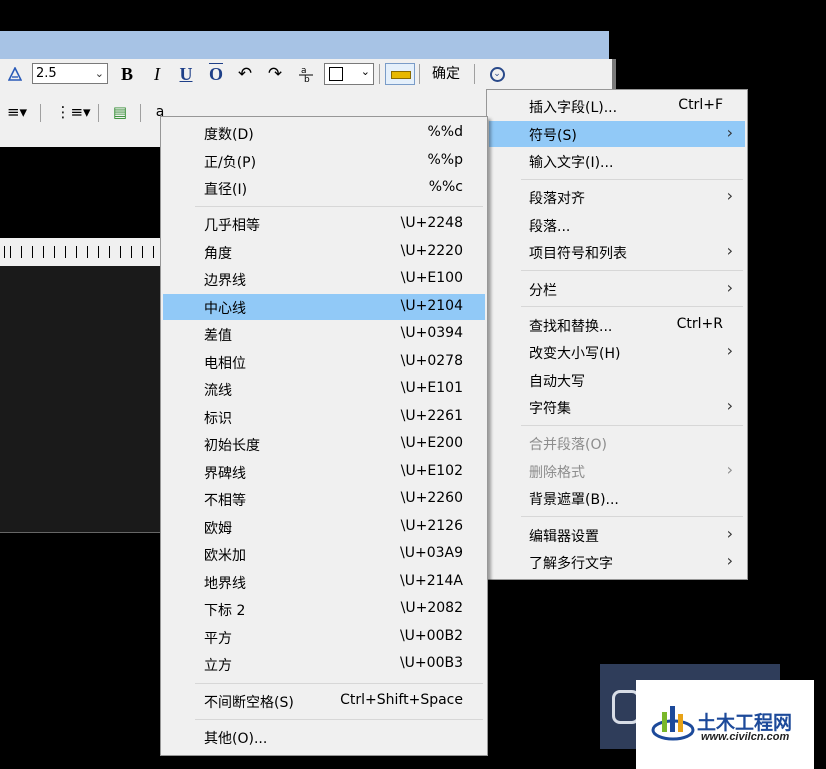 This screenshot has height=769, width=826. Describe the element at coordinates (218, 254) in the screenshot. I see `menu-item-label: 角度` at that location.